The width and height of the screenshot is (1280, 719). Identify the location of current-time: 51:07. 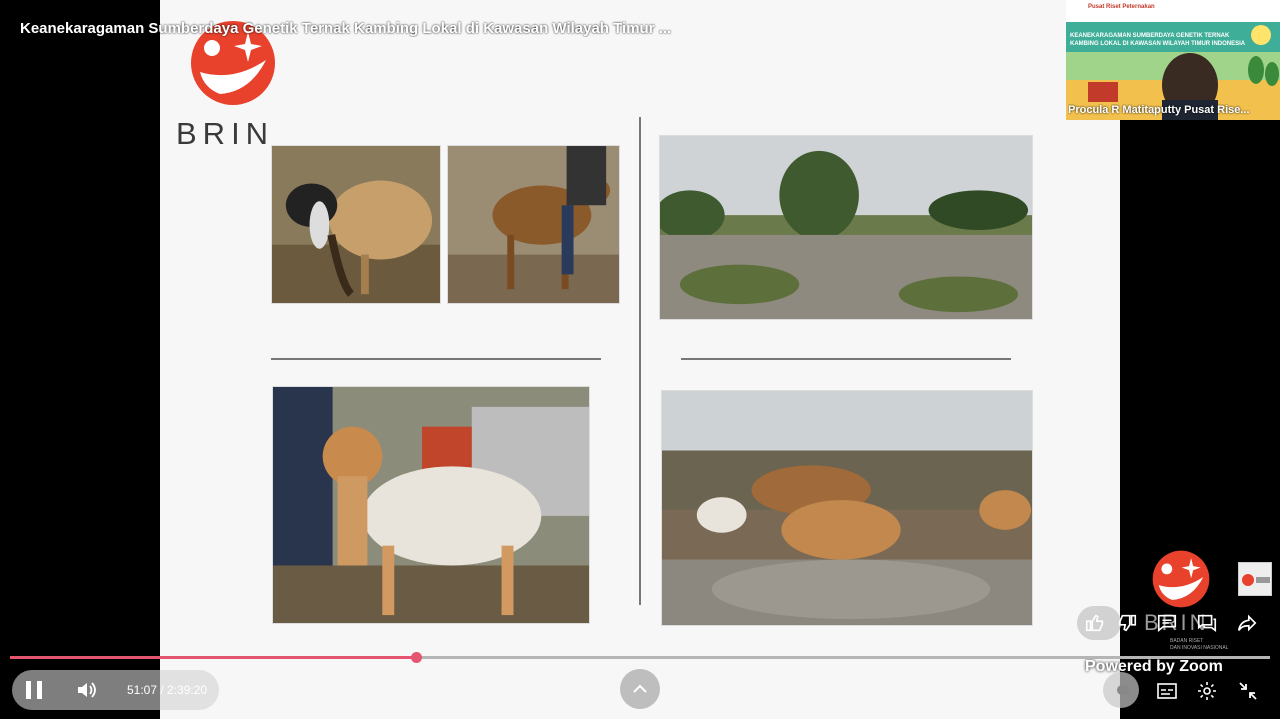
(142, 690).